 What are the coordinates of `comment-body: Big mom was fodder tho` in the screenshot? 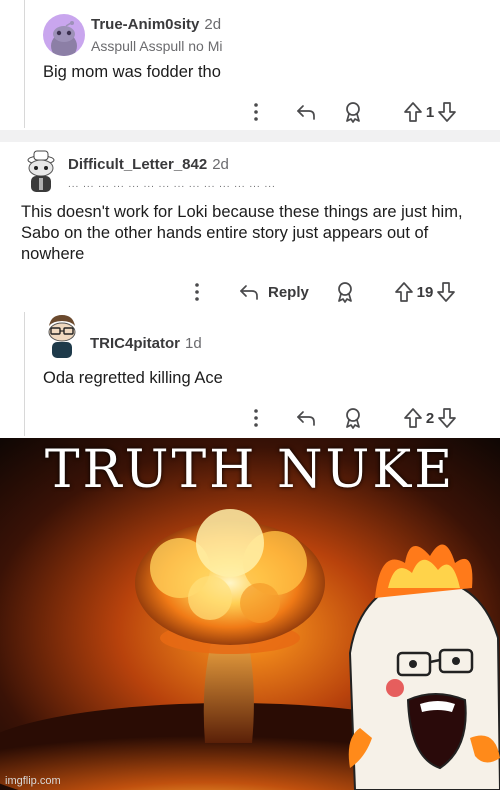 It's located at (132, 72).